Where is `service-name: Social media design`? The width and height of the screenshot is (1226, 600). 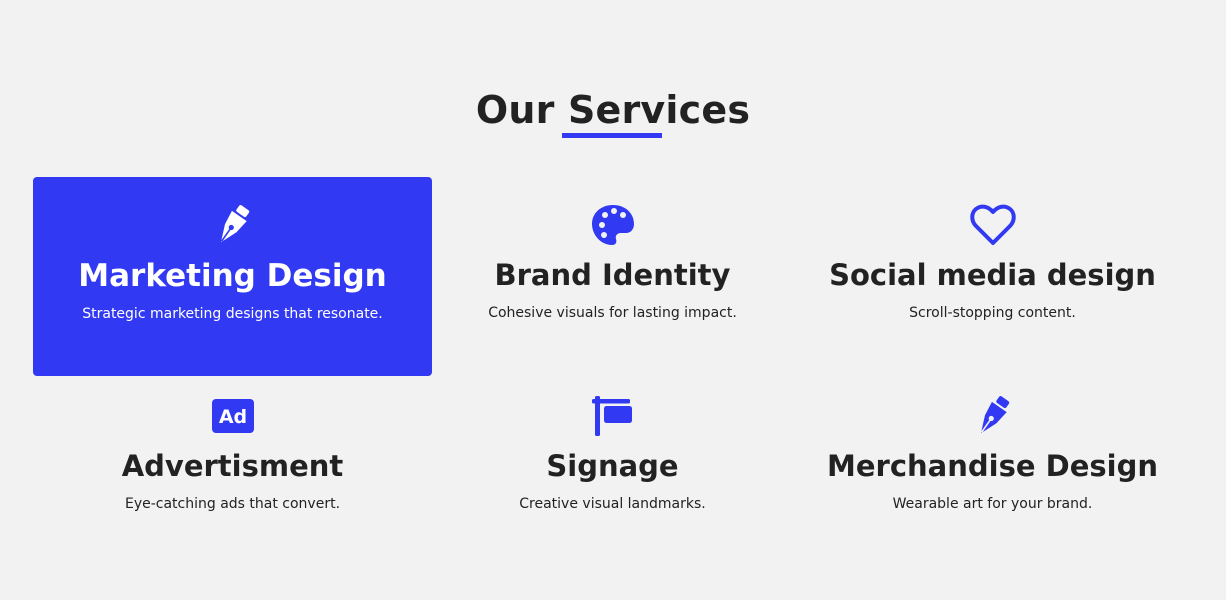
service-name: Social media design is located at coordinates (992, 275).